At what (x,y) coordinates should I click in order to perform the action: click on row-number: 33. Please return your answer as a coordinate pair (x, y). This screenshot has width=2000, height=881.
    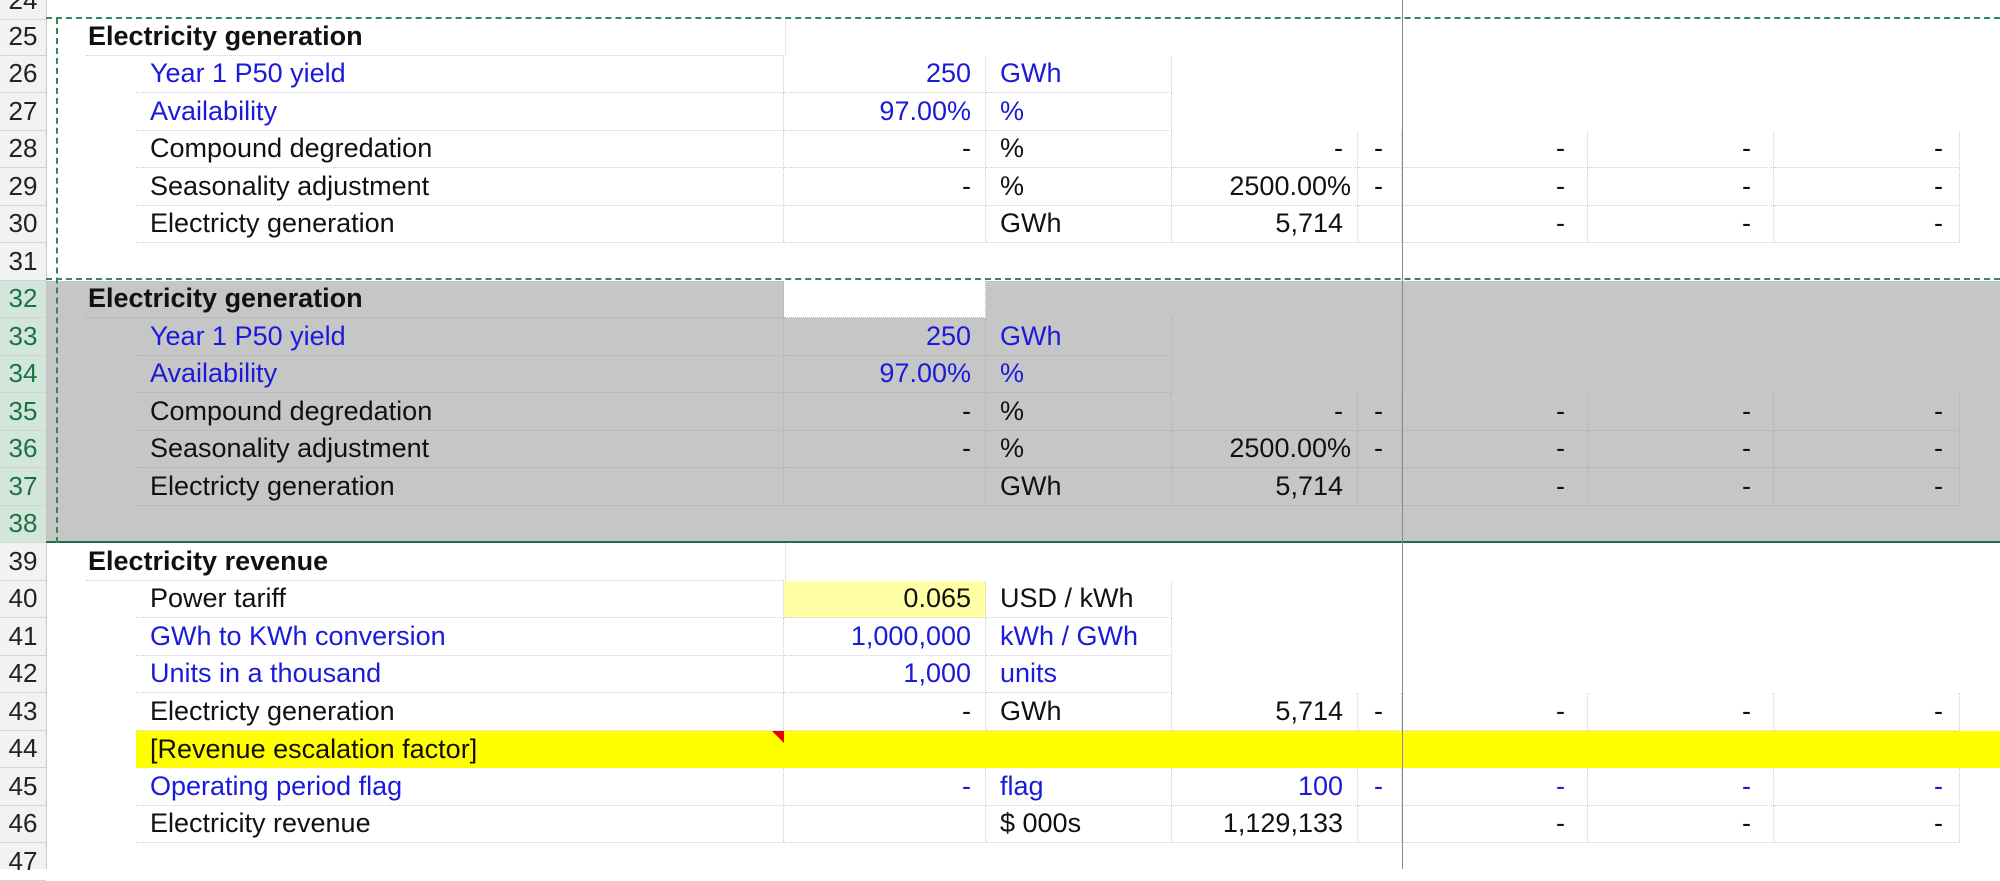
    Looking at the image, I should click on (23, 337).